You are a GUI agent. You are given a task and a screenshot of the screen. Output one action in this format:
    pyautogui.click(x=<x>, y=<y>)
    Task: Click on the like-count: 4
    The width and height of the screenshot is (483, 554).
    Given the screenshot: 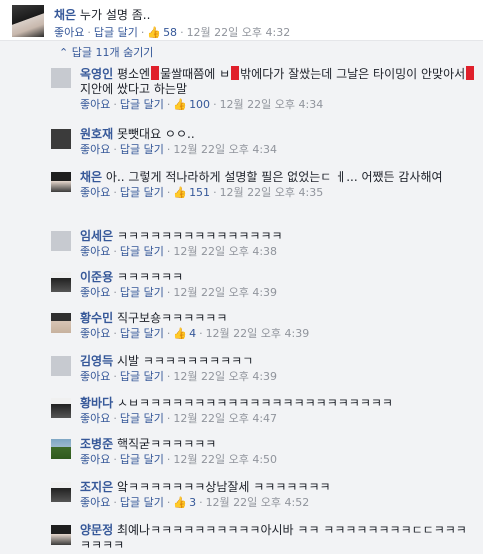 What is the action you would take?
    pyautogui.click(x=192, y=333)
    